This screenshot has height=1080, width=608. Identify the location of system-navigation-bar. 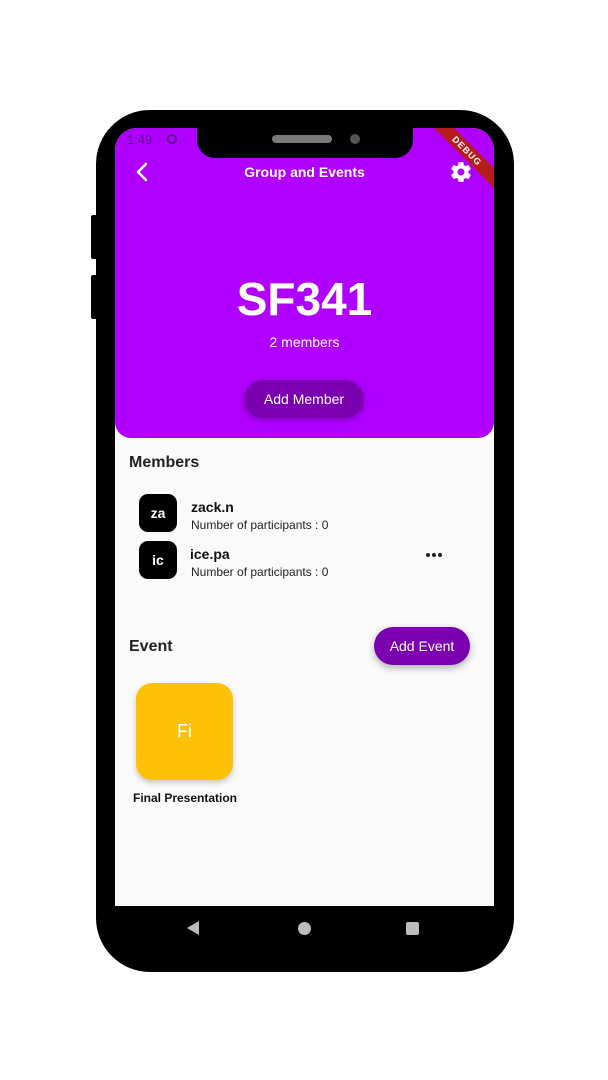
(304, 928).